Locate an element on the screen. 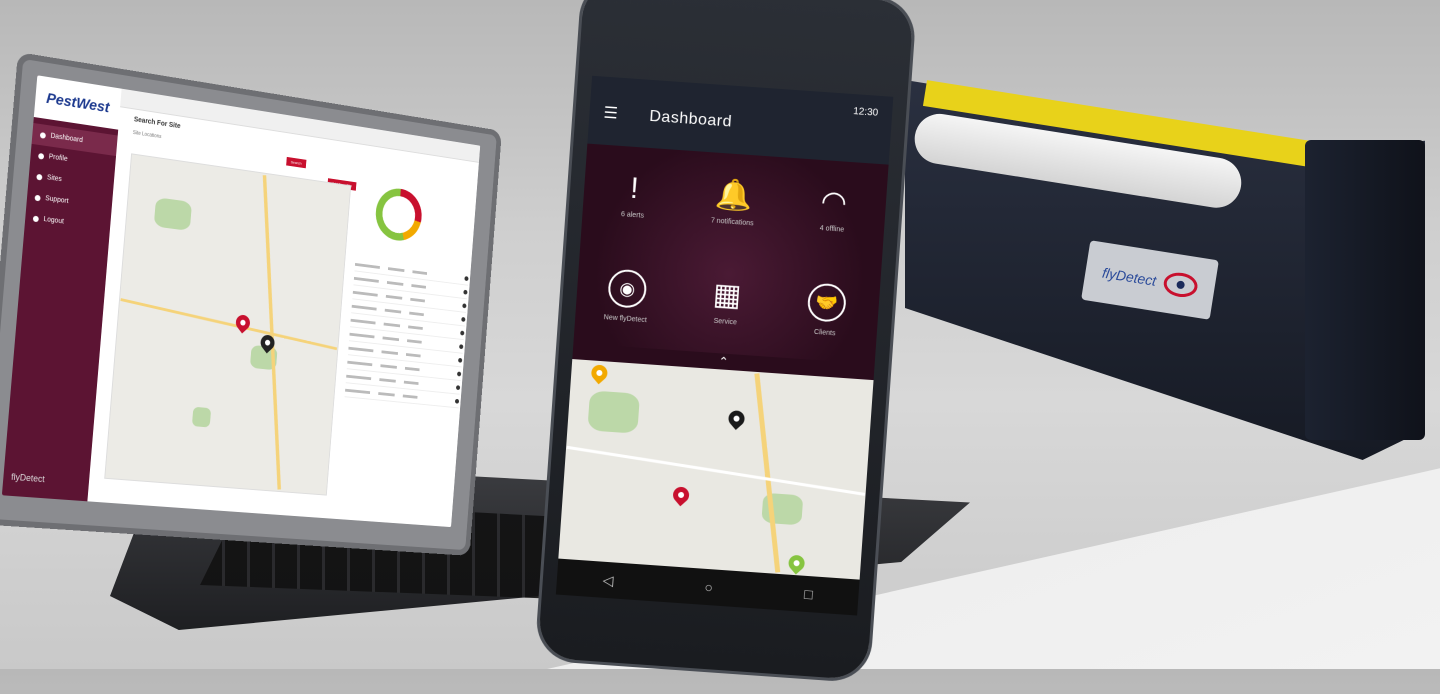 Image resolution: width=1440 pixels, height=694 pixels. sidebar-item-label: Dashboard is located at coordinates (66, 139).